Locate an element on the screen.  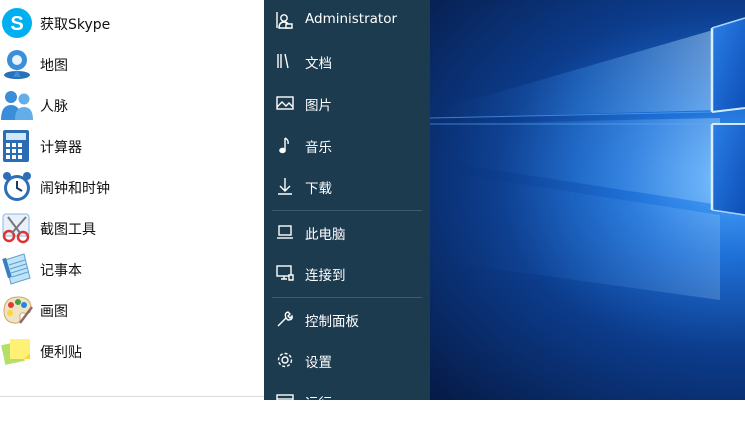
maps-icon is located at coordinates (17, 64).